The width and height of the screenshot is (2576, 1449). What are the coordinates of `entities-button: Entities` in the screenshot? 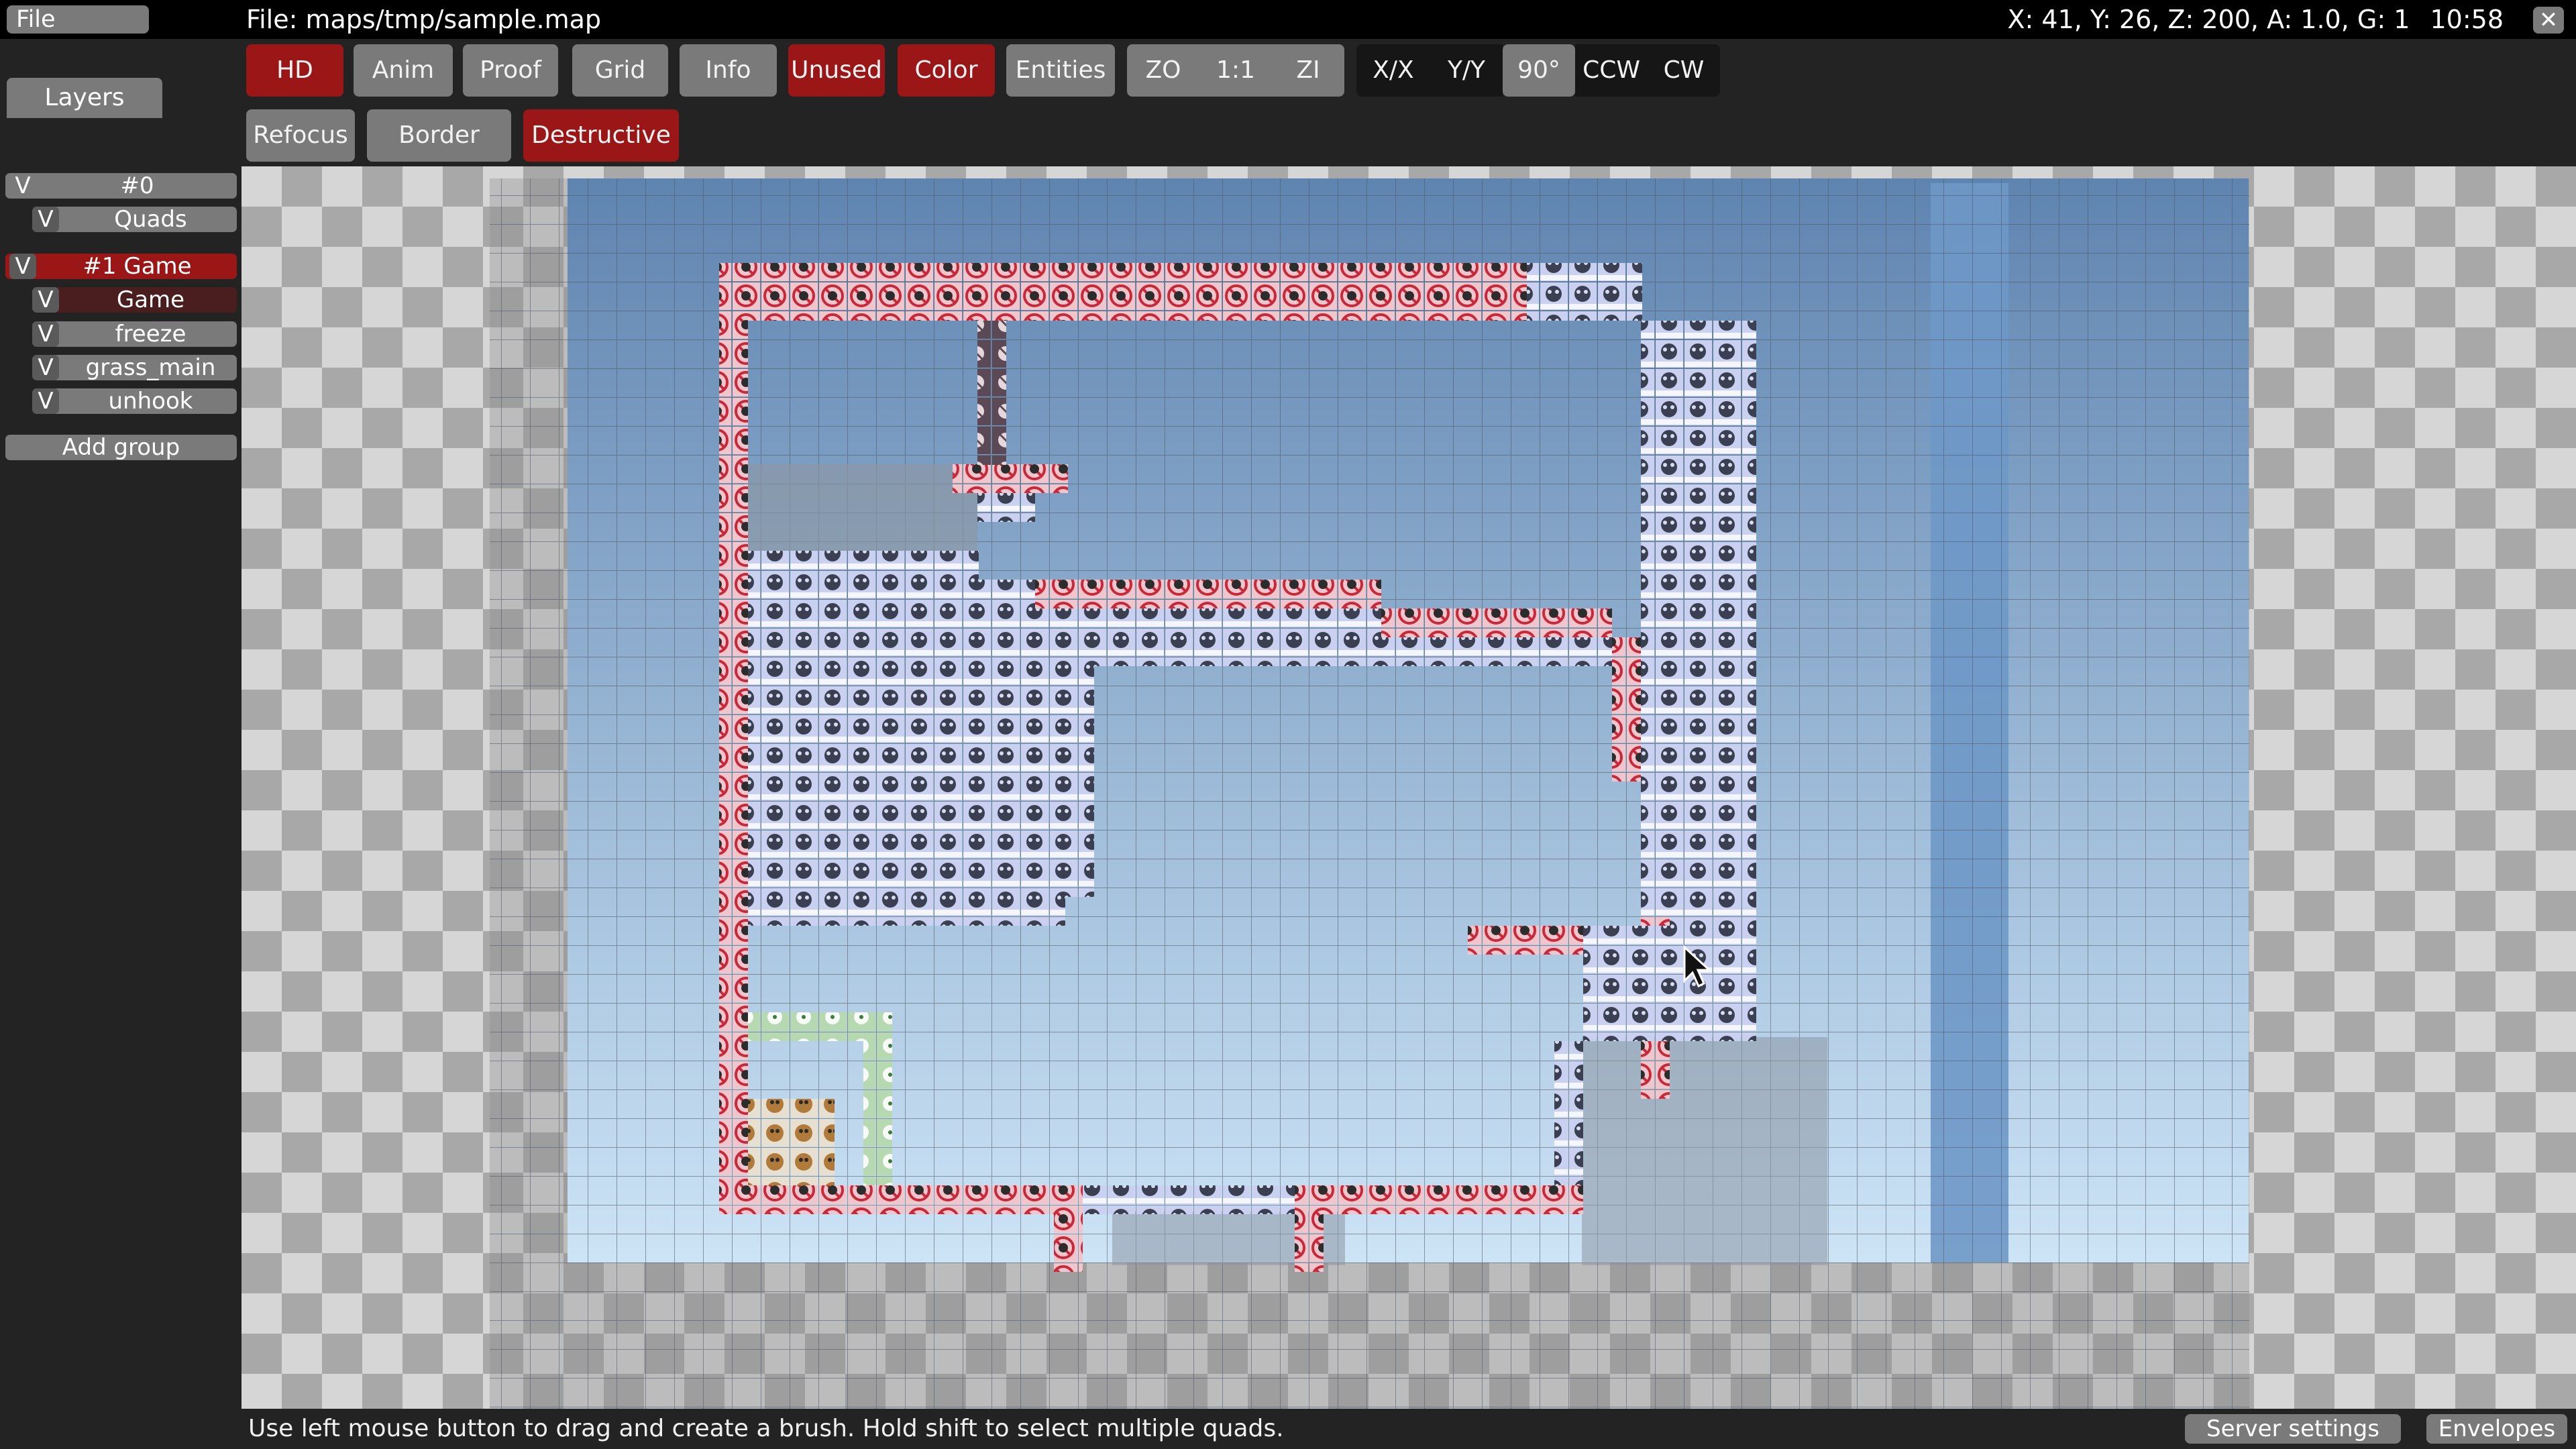 It's located at (1060, 70).